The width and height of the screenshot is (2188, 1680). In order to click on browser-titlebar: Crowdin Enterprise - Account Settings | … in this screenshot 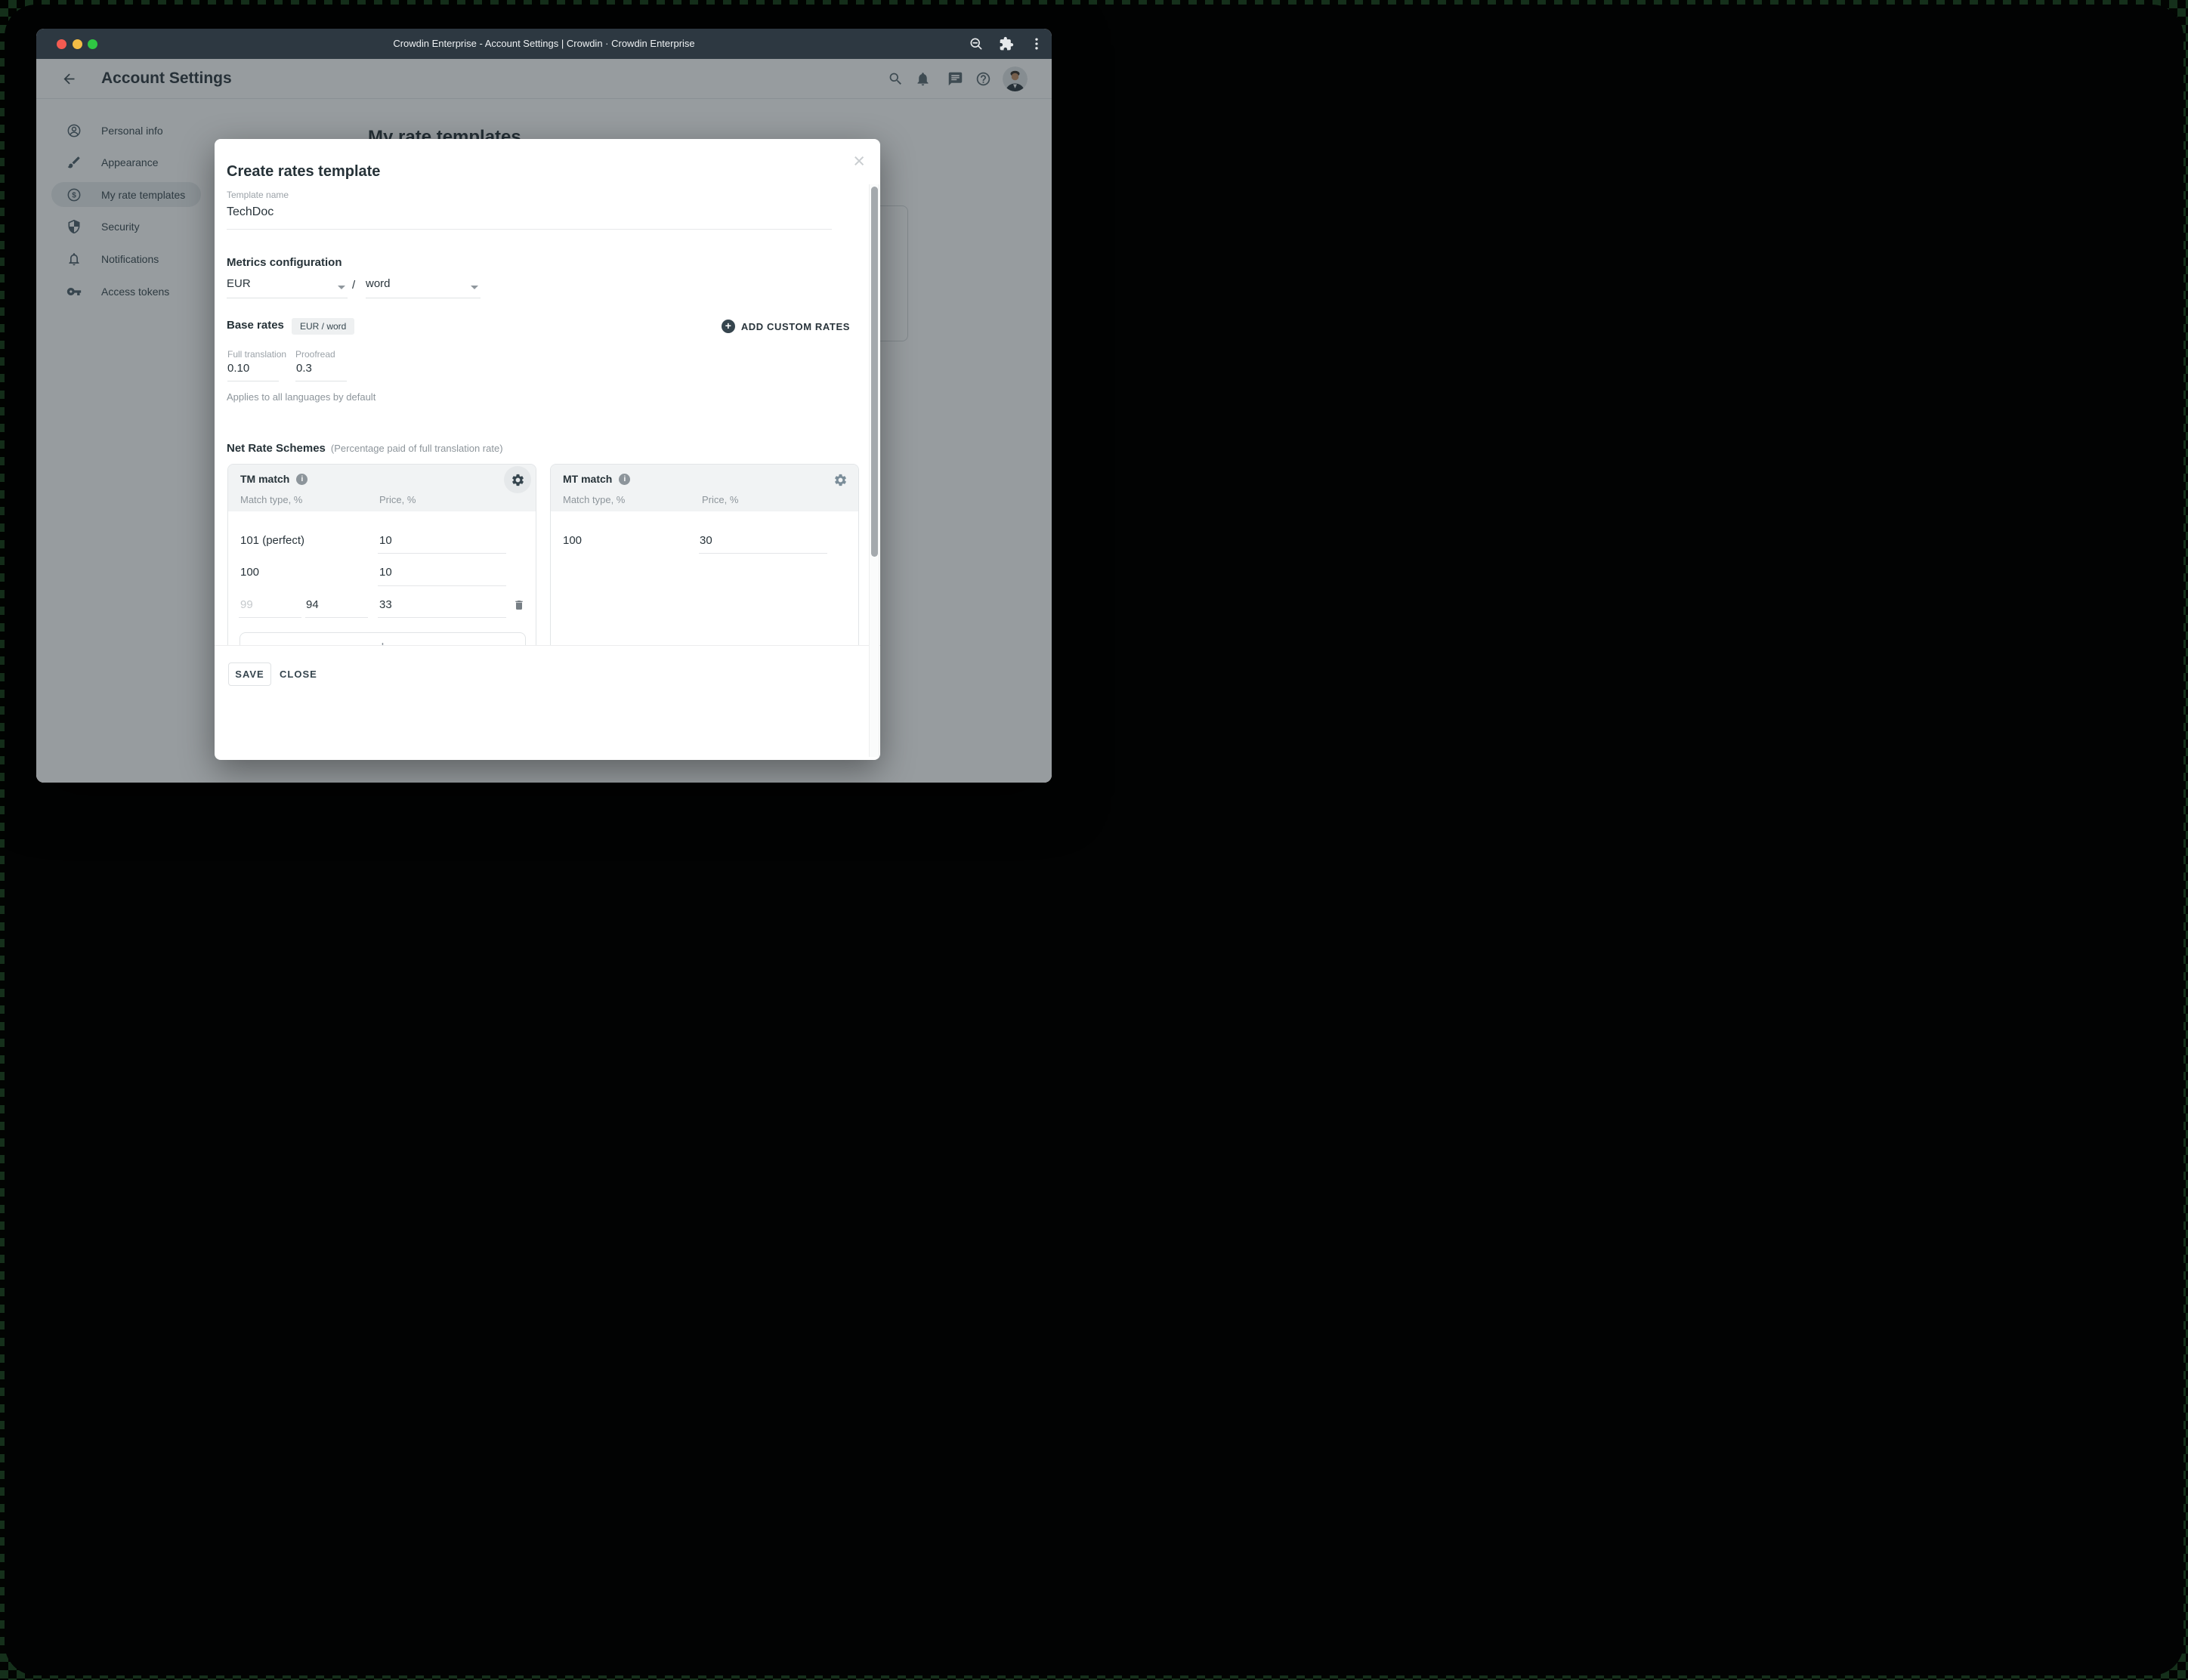, I will do `click(544, 44)`.